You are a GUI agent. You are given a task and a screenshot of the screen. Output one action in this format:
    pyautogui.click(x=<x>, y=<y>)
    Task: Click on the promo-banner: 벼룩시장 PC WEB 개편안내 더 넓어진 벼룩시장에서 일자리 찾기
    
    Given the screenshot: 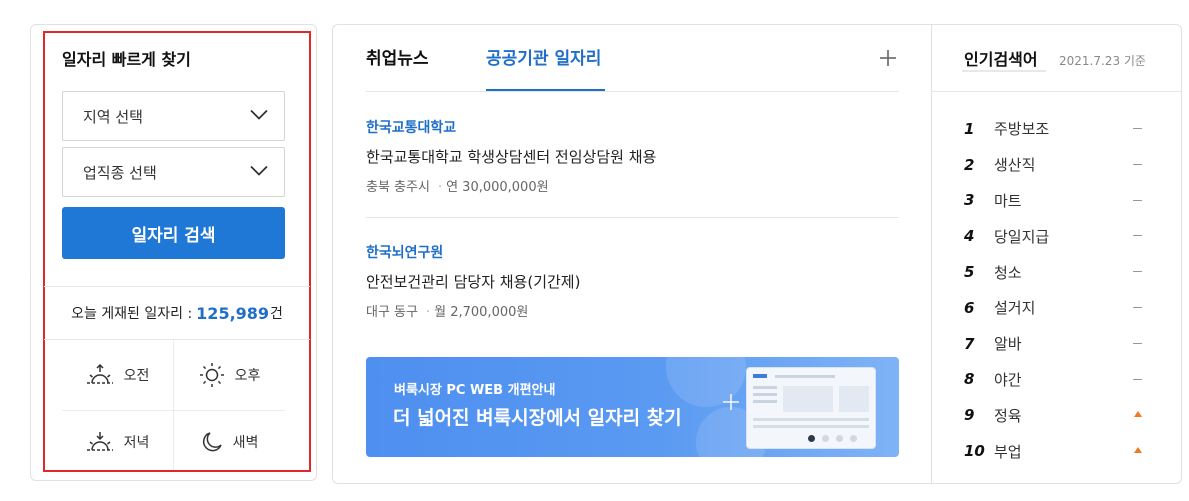 What is the action you would take?
    pyautogui.click(x=632, y=407)
    